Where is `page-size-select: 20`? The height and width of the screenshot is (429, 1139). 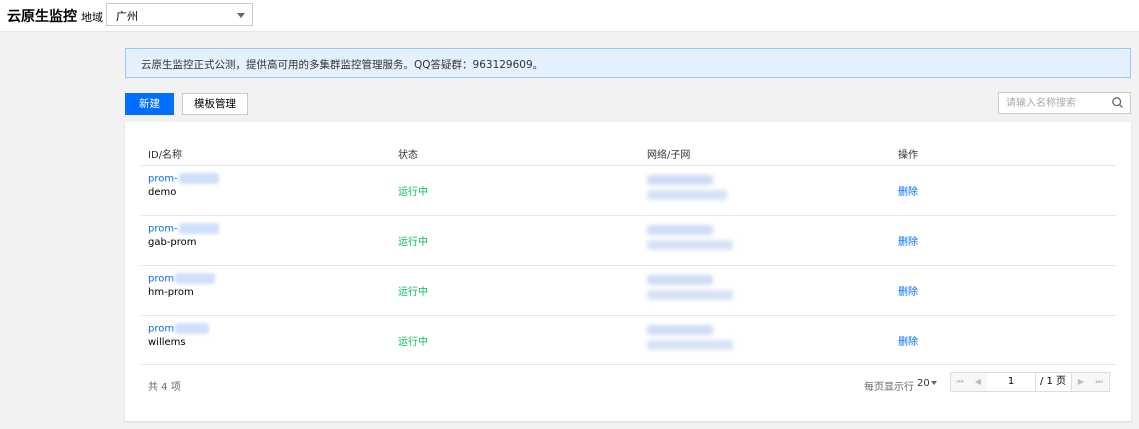 page-size-select: 20 is located at coordinates (923, 383).